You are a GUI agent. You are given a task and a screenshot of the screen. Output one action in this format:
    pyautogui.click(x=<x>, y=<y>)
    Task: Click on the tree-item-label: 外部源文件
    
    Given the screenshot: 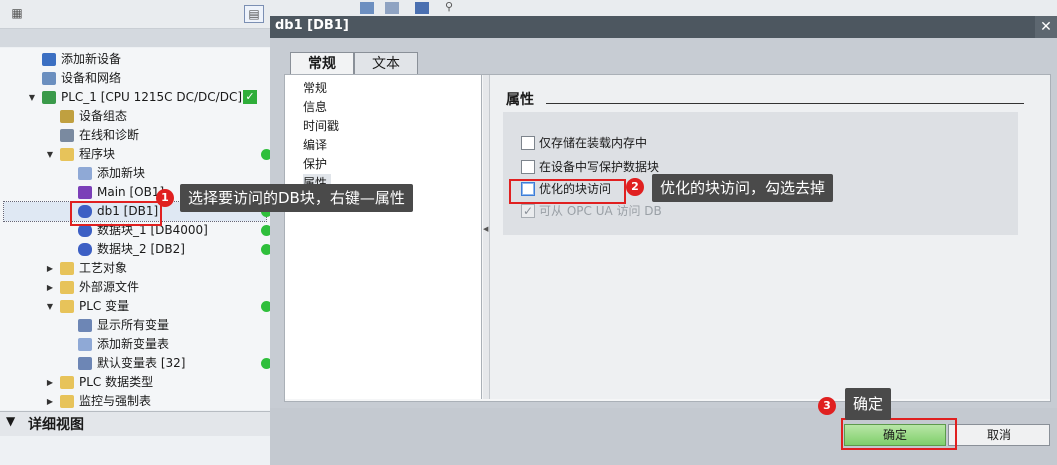 What is the action you would take?
    pyautogui.click(x=109, y=287)
    